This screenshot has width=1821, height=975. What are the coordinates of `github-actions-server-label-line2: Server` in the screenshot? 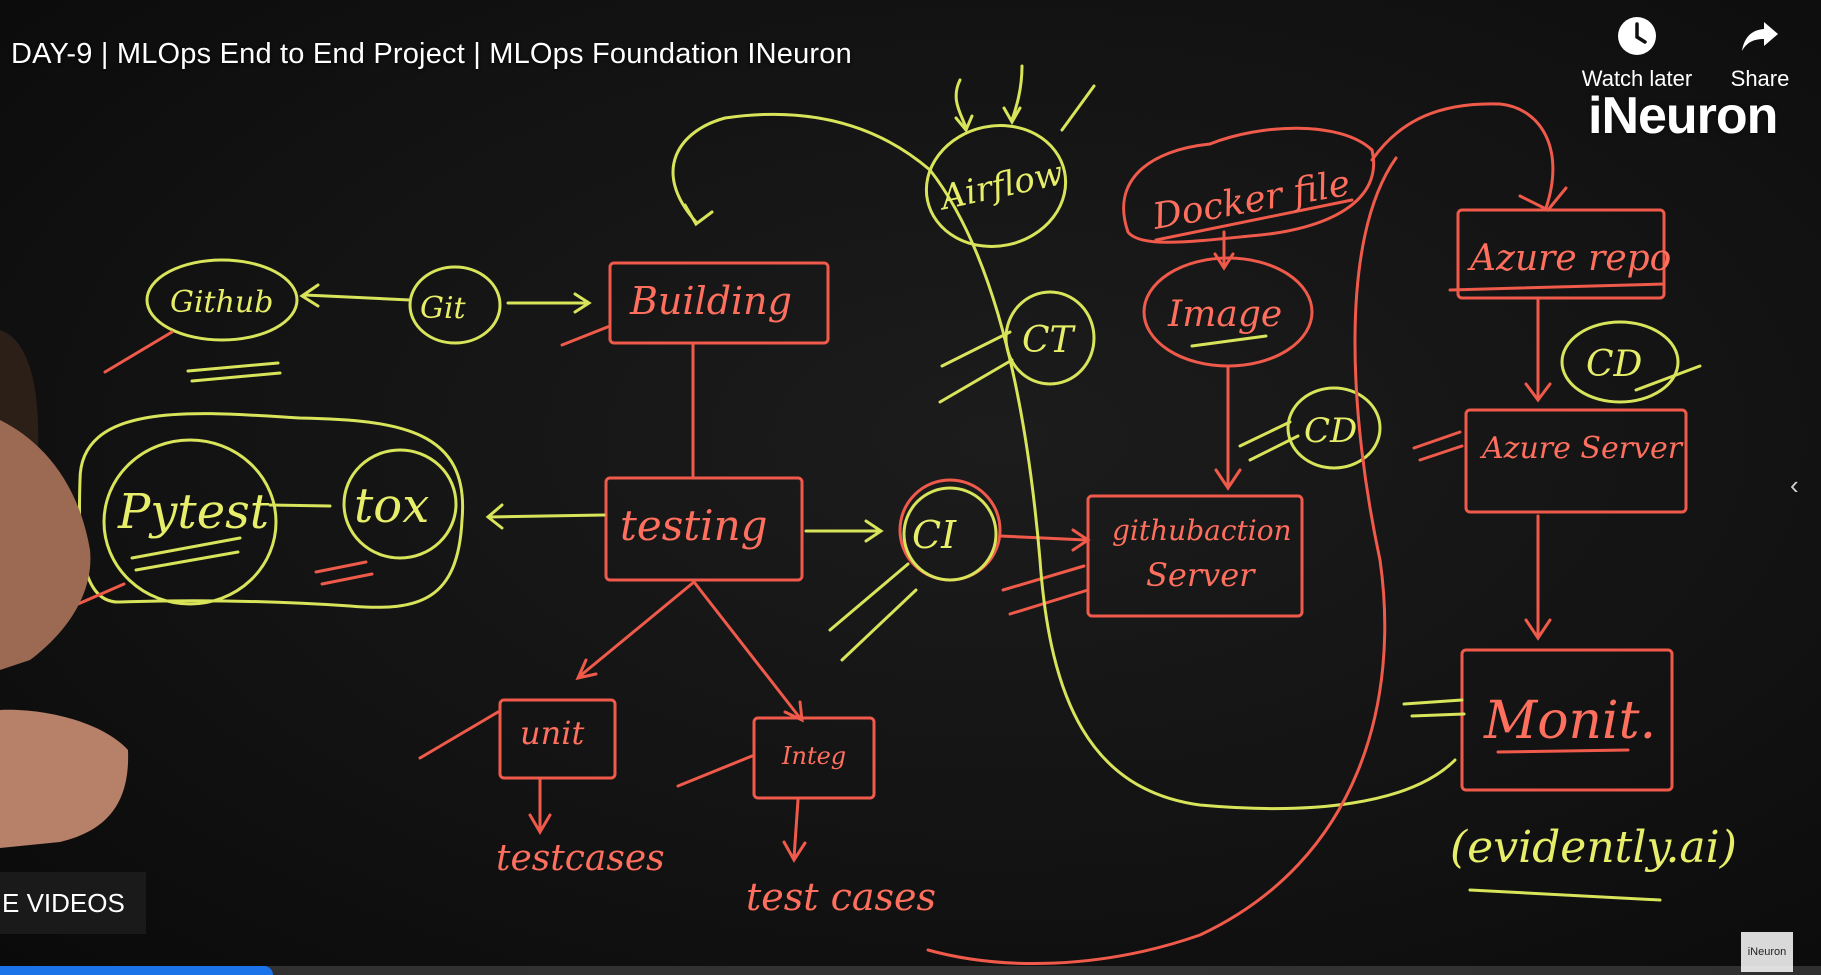 It's located at (1201, 575).